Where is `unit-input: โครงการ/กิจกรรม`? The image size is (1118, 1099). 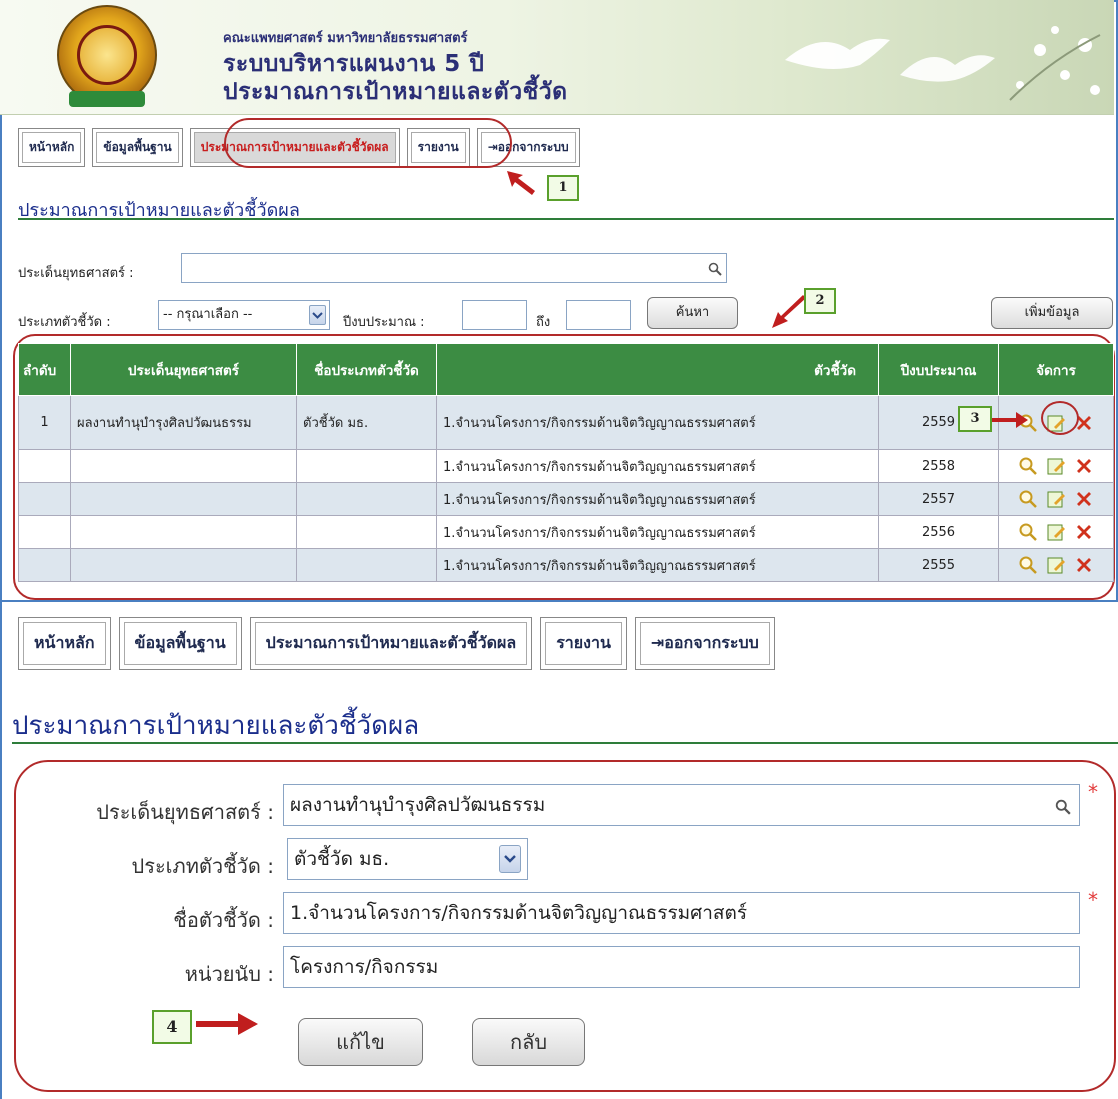
unit-input: โครงการ/กิจกรรม is located at coordinates (681, 967).